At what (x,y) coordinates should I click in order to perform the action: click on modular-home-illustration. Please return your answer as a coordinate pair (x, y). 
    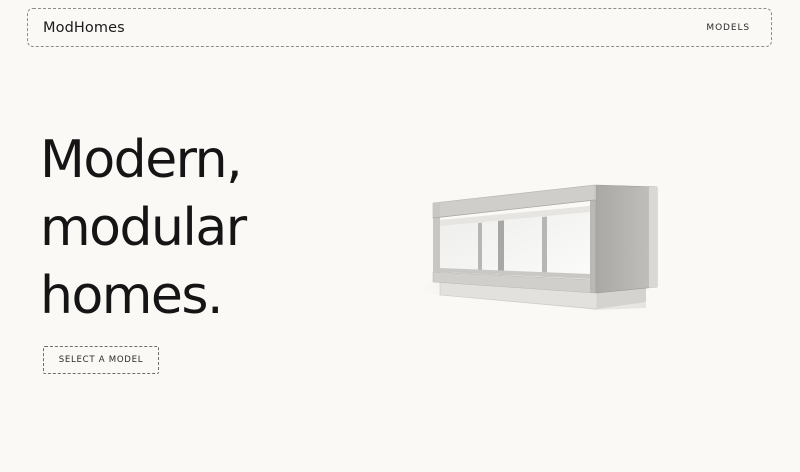
    Looking at the image, I should click on (528, 247).